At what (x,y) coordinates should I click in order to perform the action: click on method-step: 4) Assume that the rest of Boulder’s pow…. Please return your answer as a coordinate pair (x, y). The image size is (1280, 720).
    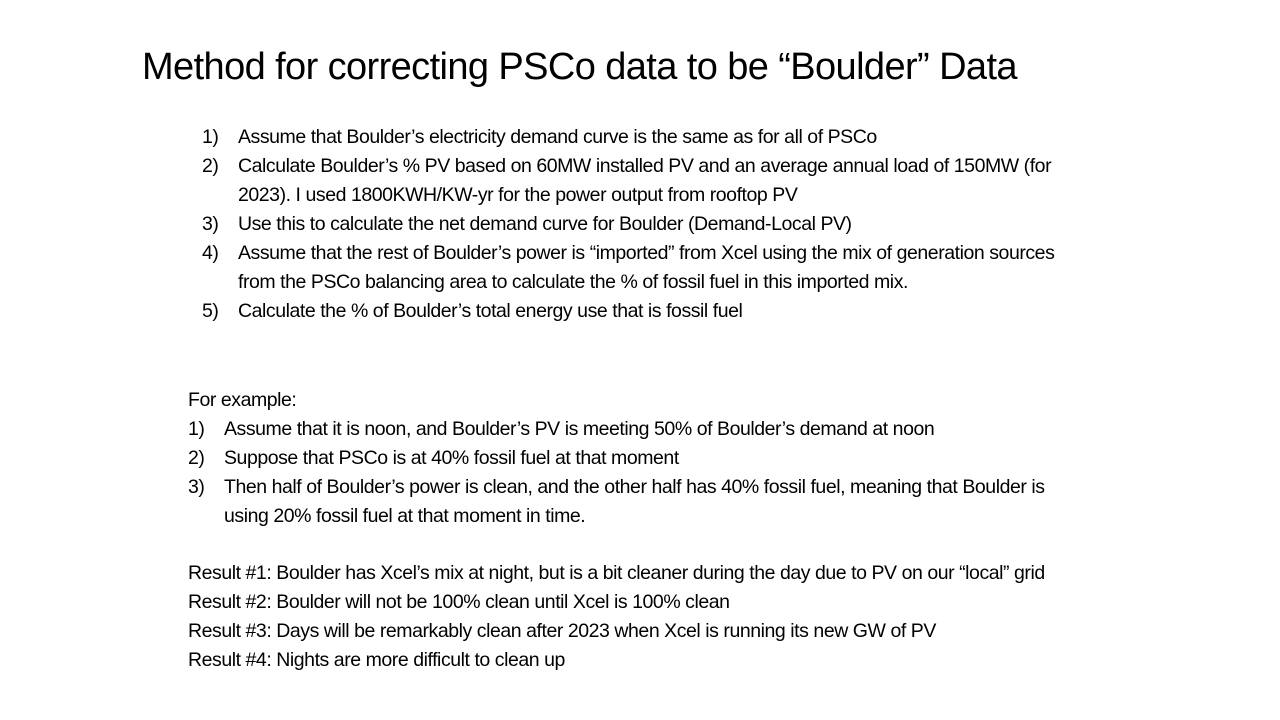
    Looking at the image, I should click on (642, 268).